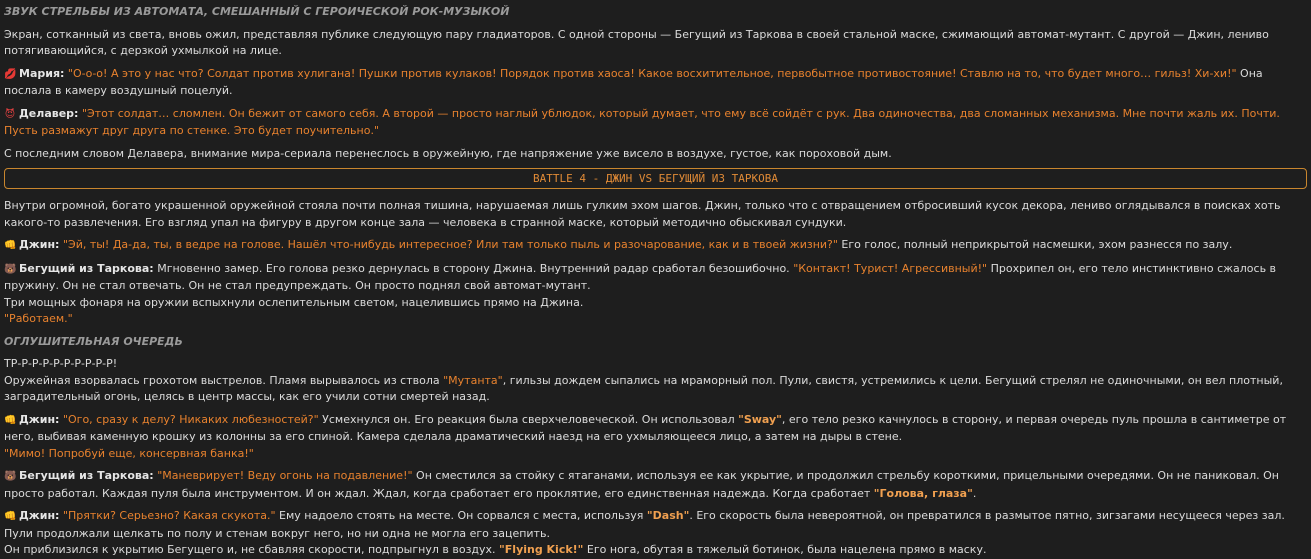 The width and height of the screenshot is (1311, 559). I want to click on skill-name: "Sway", so click(760, 419).